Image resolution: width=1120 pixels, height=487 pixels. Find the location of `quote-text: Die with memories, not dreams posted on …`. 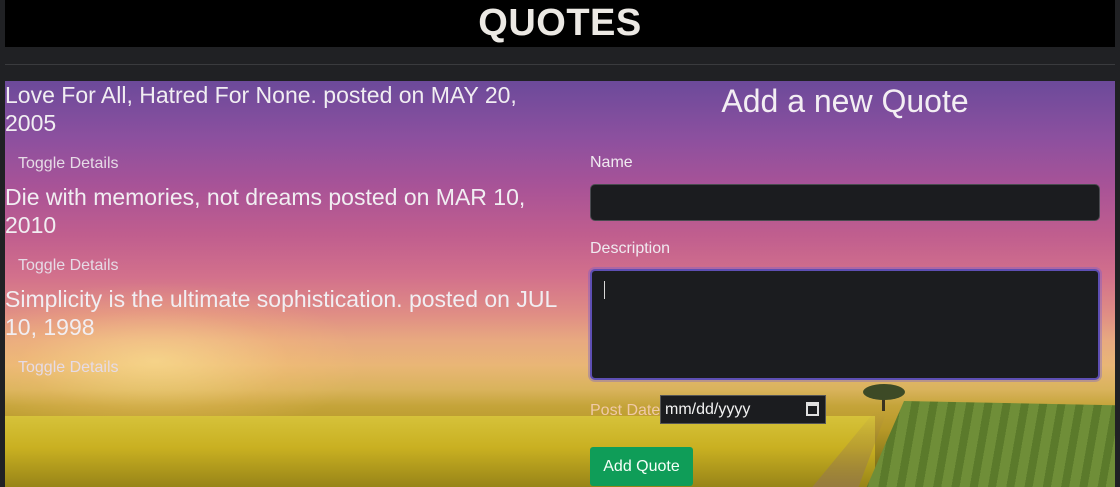

quote-text: Die with memories, not dreams posted on … is located at coordinates (265, 211).